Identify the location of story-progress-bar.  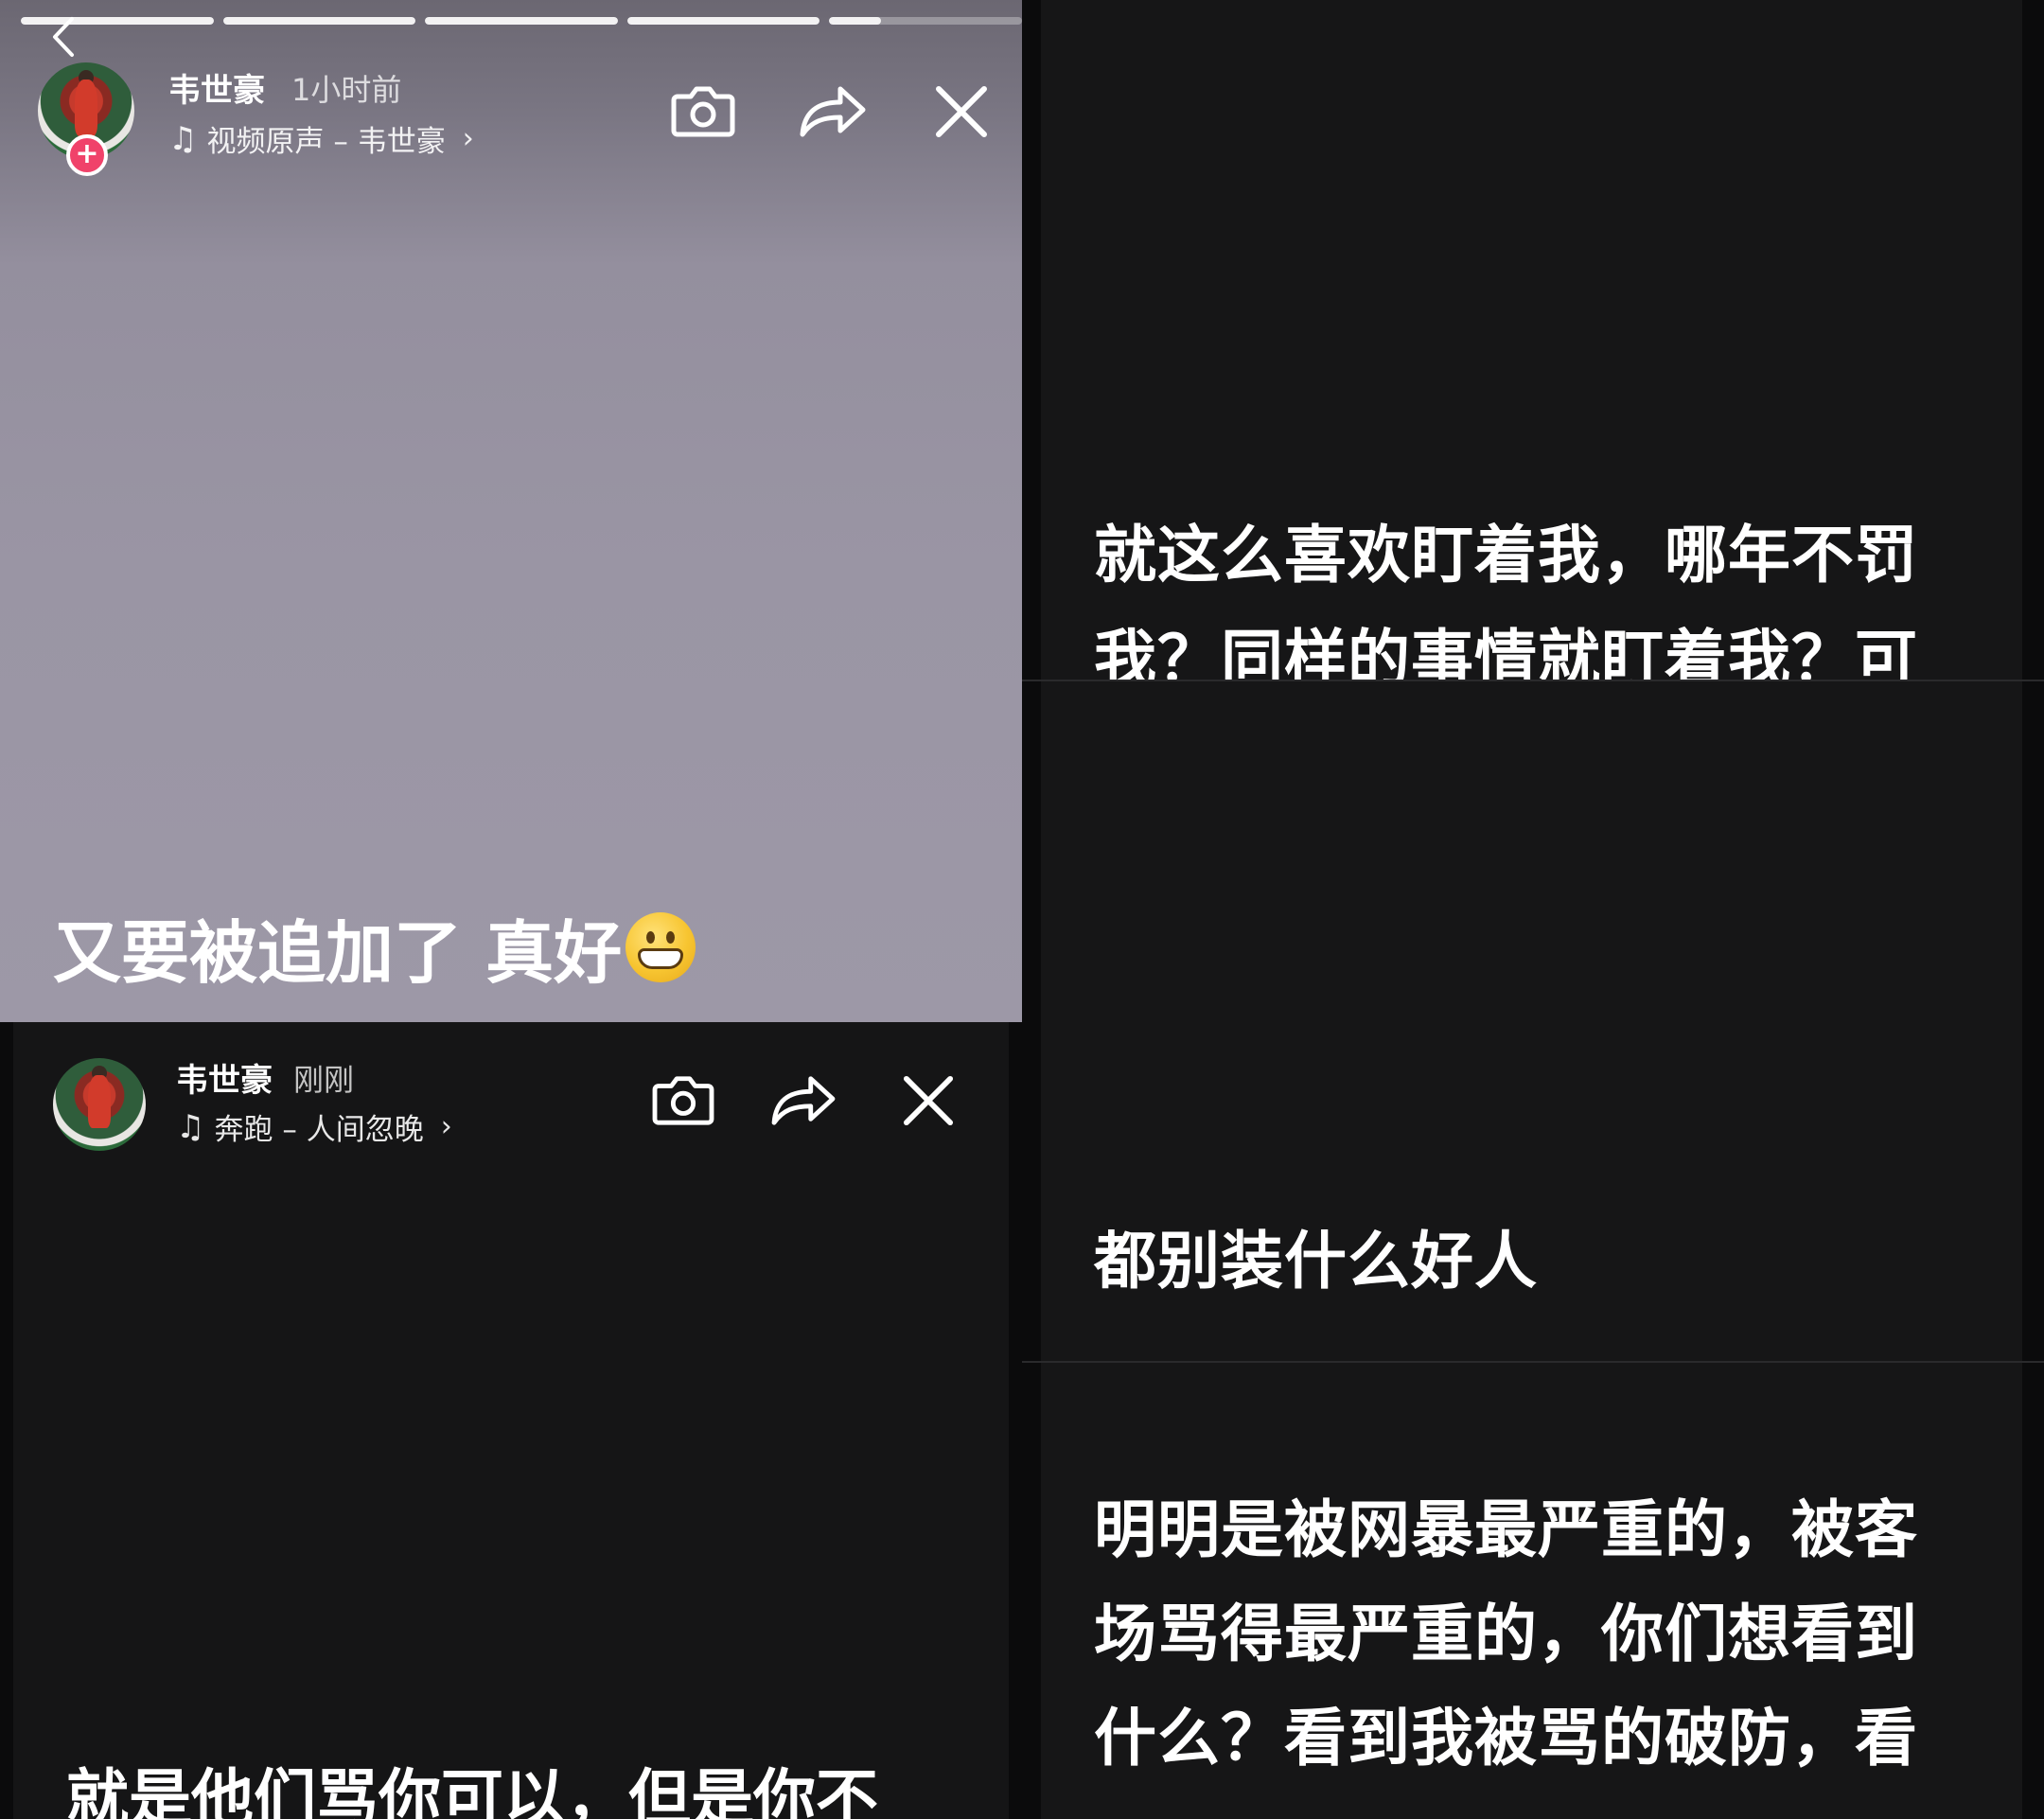
(521, 21).